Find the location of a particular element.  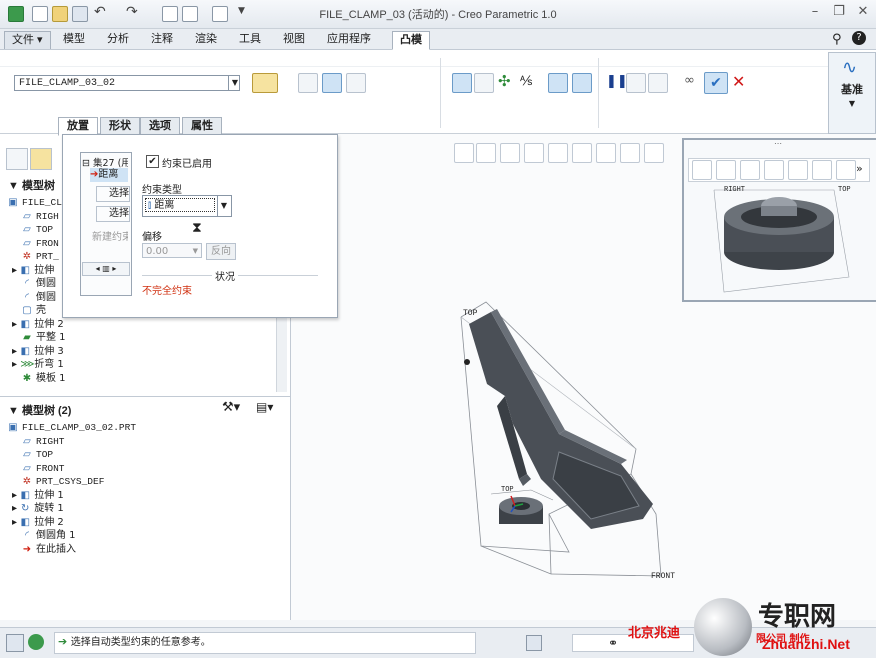

tab-punch: 凸模 is located at coordinates (411, 40).